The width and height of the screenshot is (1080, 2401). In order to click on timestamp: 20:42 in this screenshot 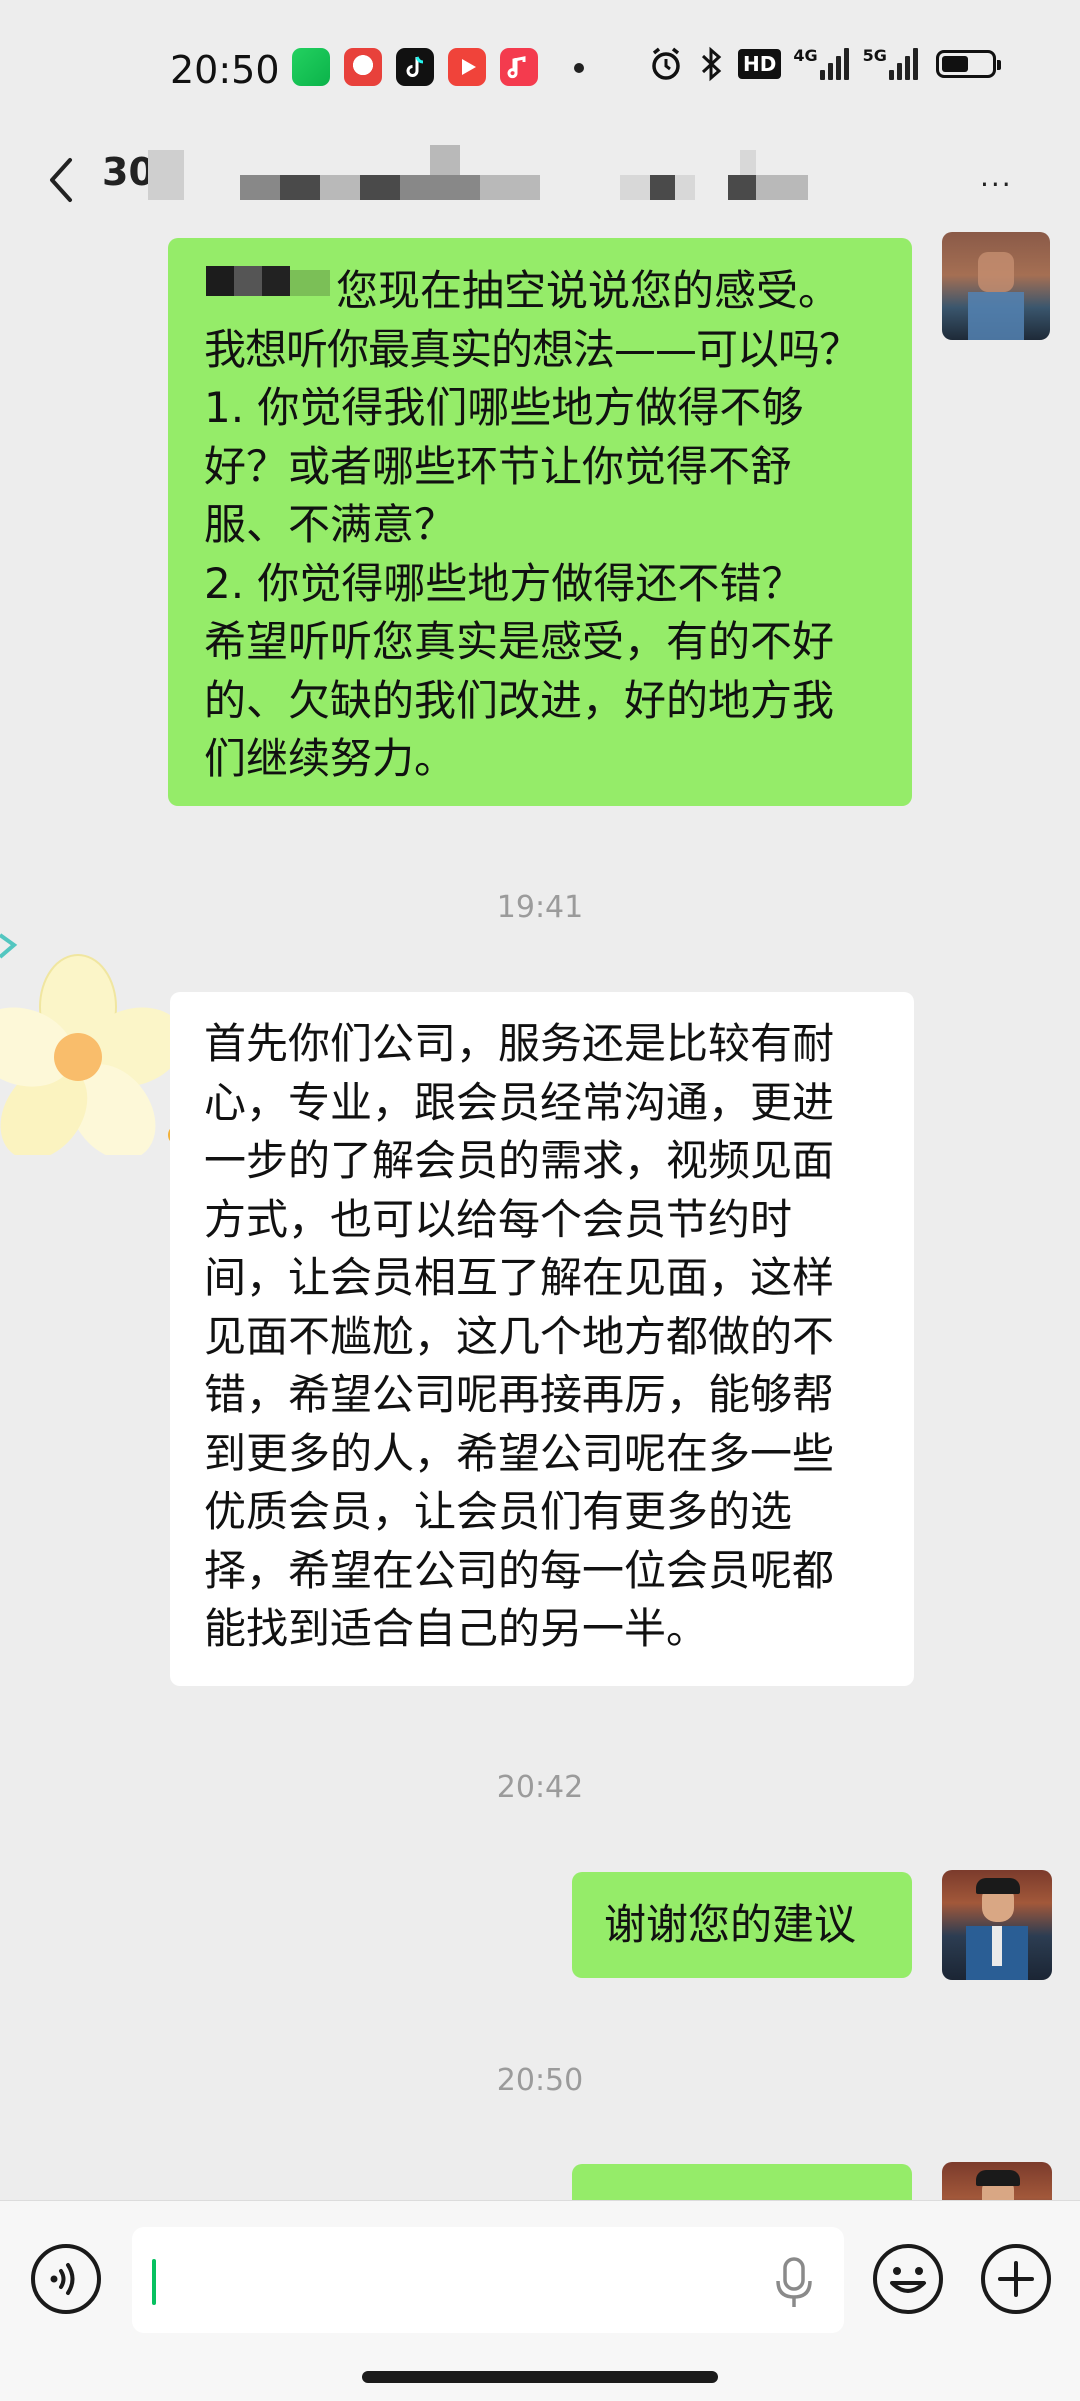, I will do `click(540, 1787)`.